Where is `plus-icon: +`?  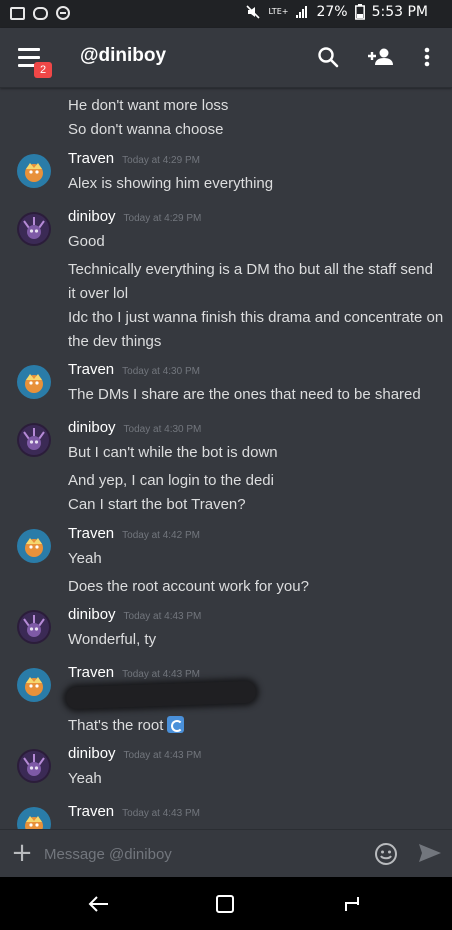
plus-icon: + is located at coordinates (22, 853).